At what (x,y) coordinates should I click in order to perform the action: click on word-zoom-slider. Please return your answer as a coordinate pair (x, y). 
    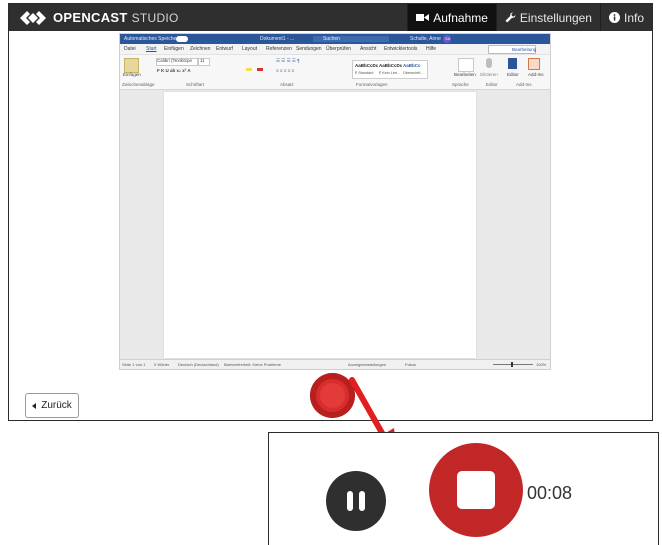
    Looking at the image, I should click on (513, 364).